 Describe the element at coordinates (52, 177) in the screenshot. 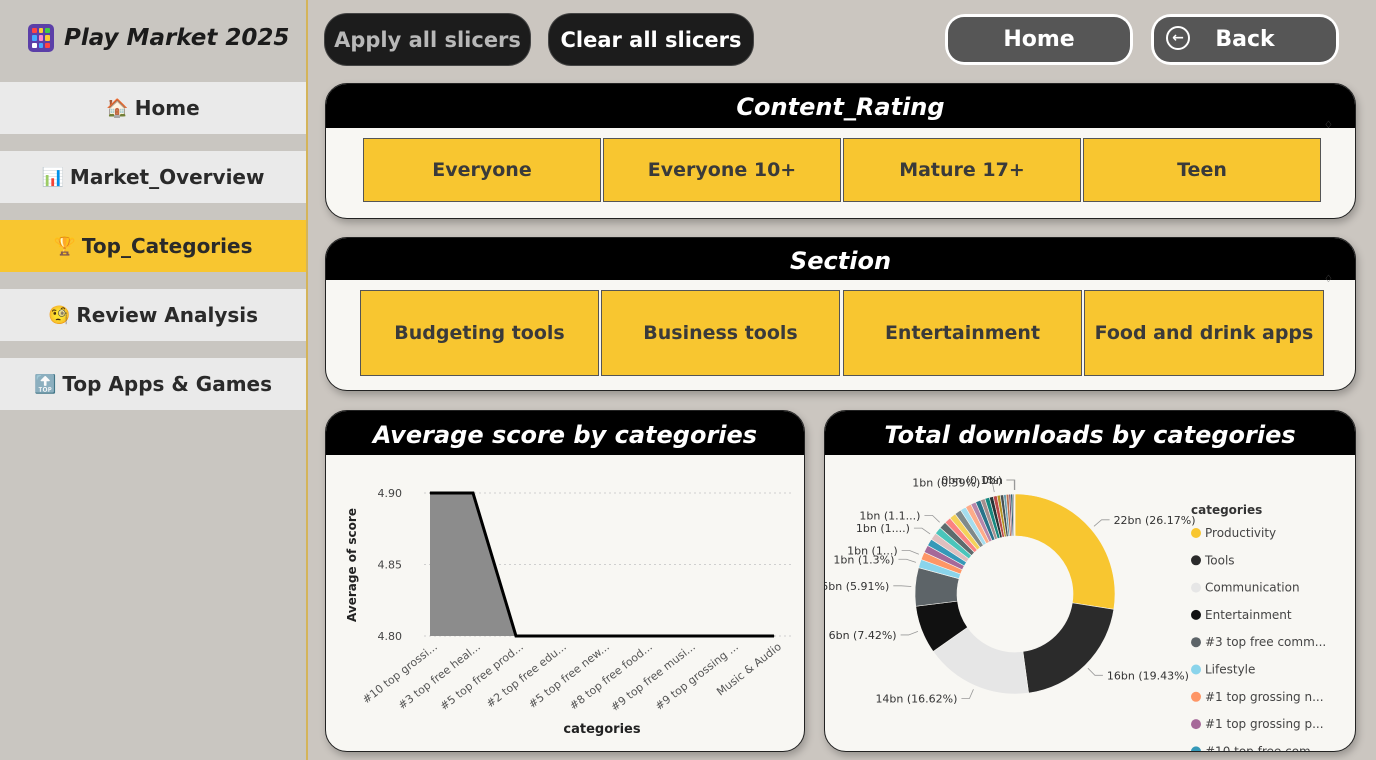

I see `bar-chart-icon: 📊` at that location.